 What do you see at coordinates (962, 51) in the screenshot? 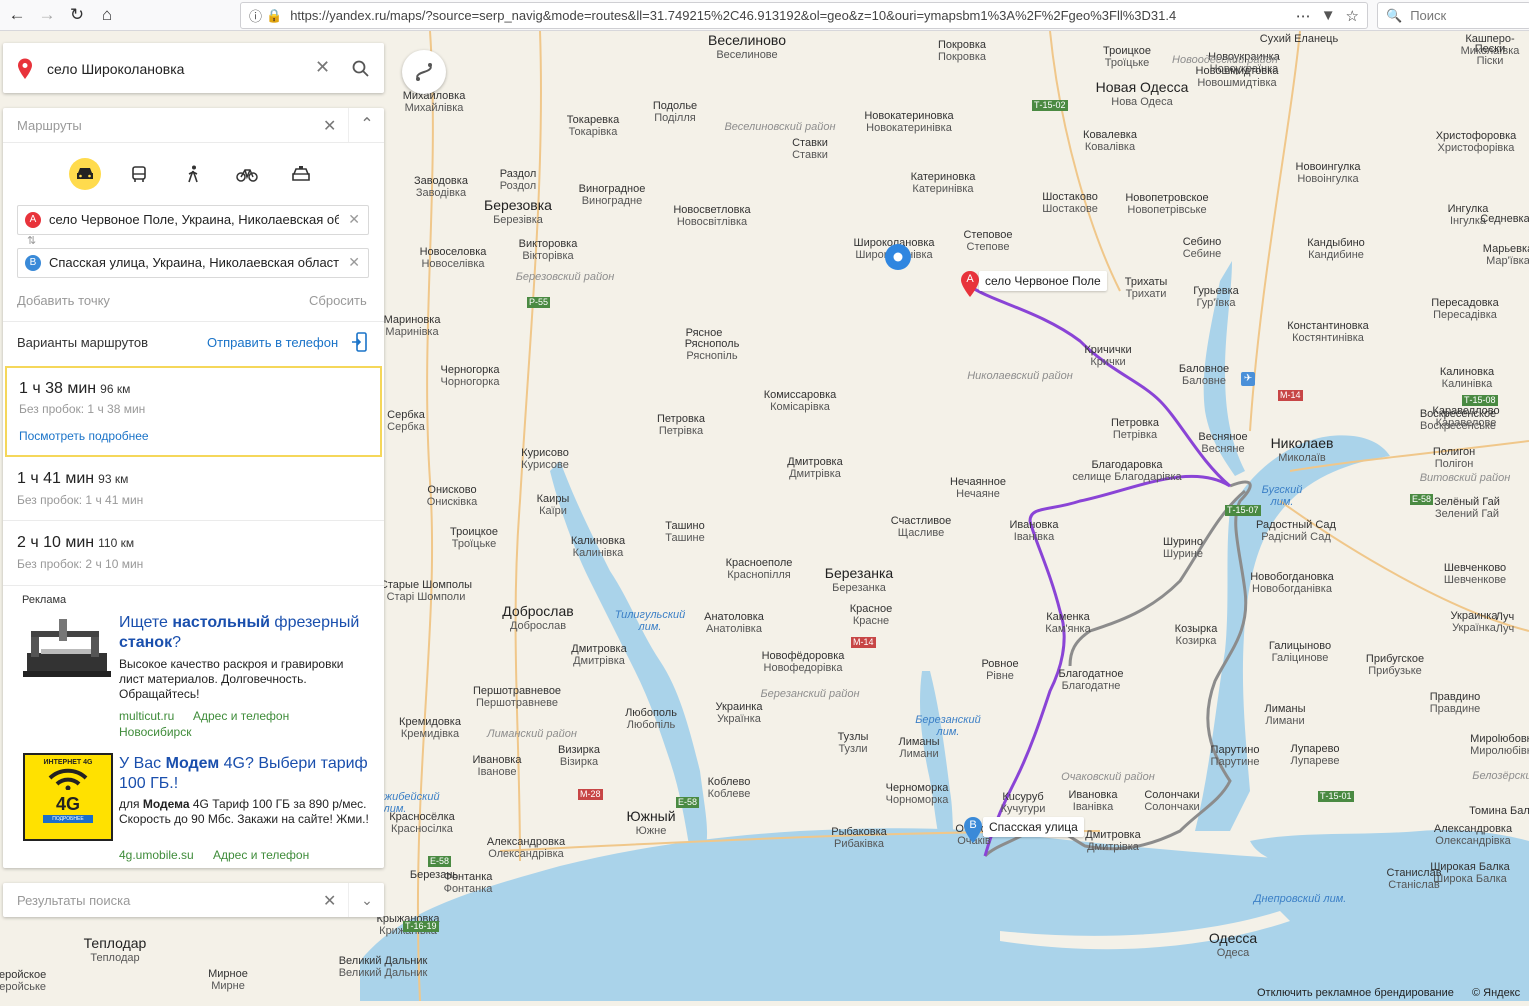
I see `place-label: Покровка Покровка` at bounding box center [962, 51].